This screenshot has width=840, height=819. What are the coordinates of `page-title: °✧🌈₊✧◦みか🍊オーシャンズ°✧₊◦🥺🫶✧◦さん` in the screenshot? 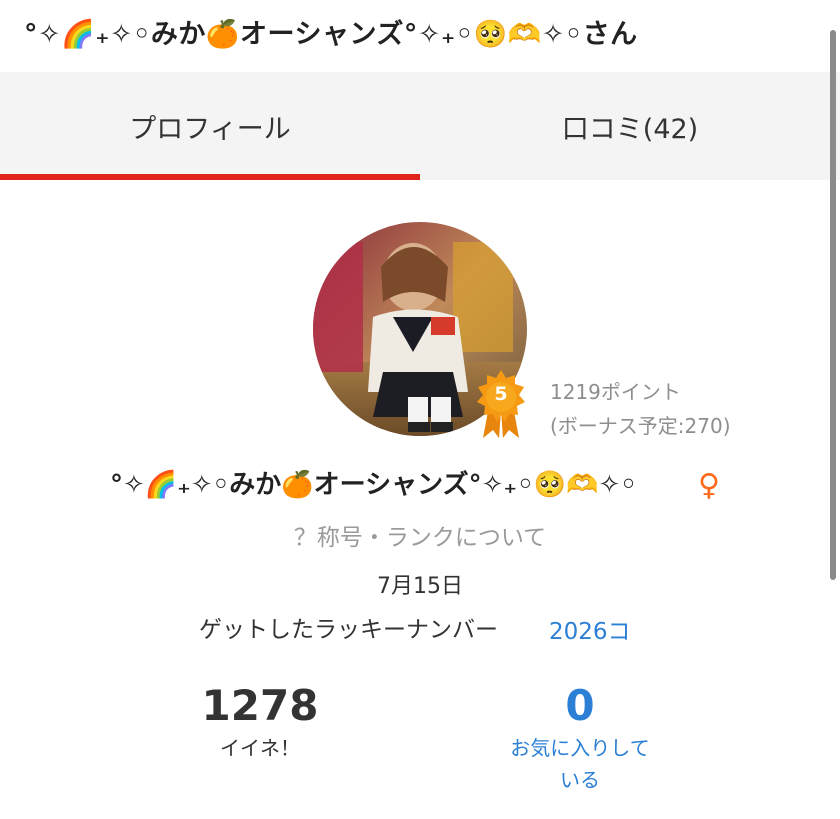 It's located at (331, 34).